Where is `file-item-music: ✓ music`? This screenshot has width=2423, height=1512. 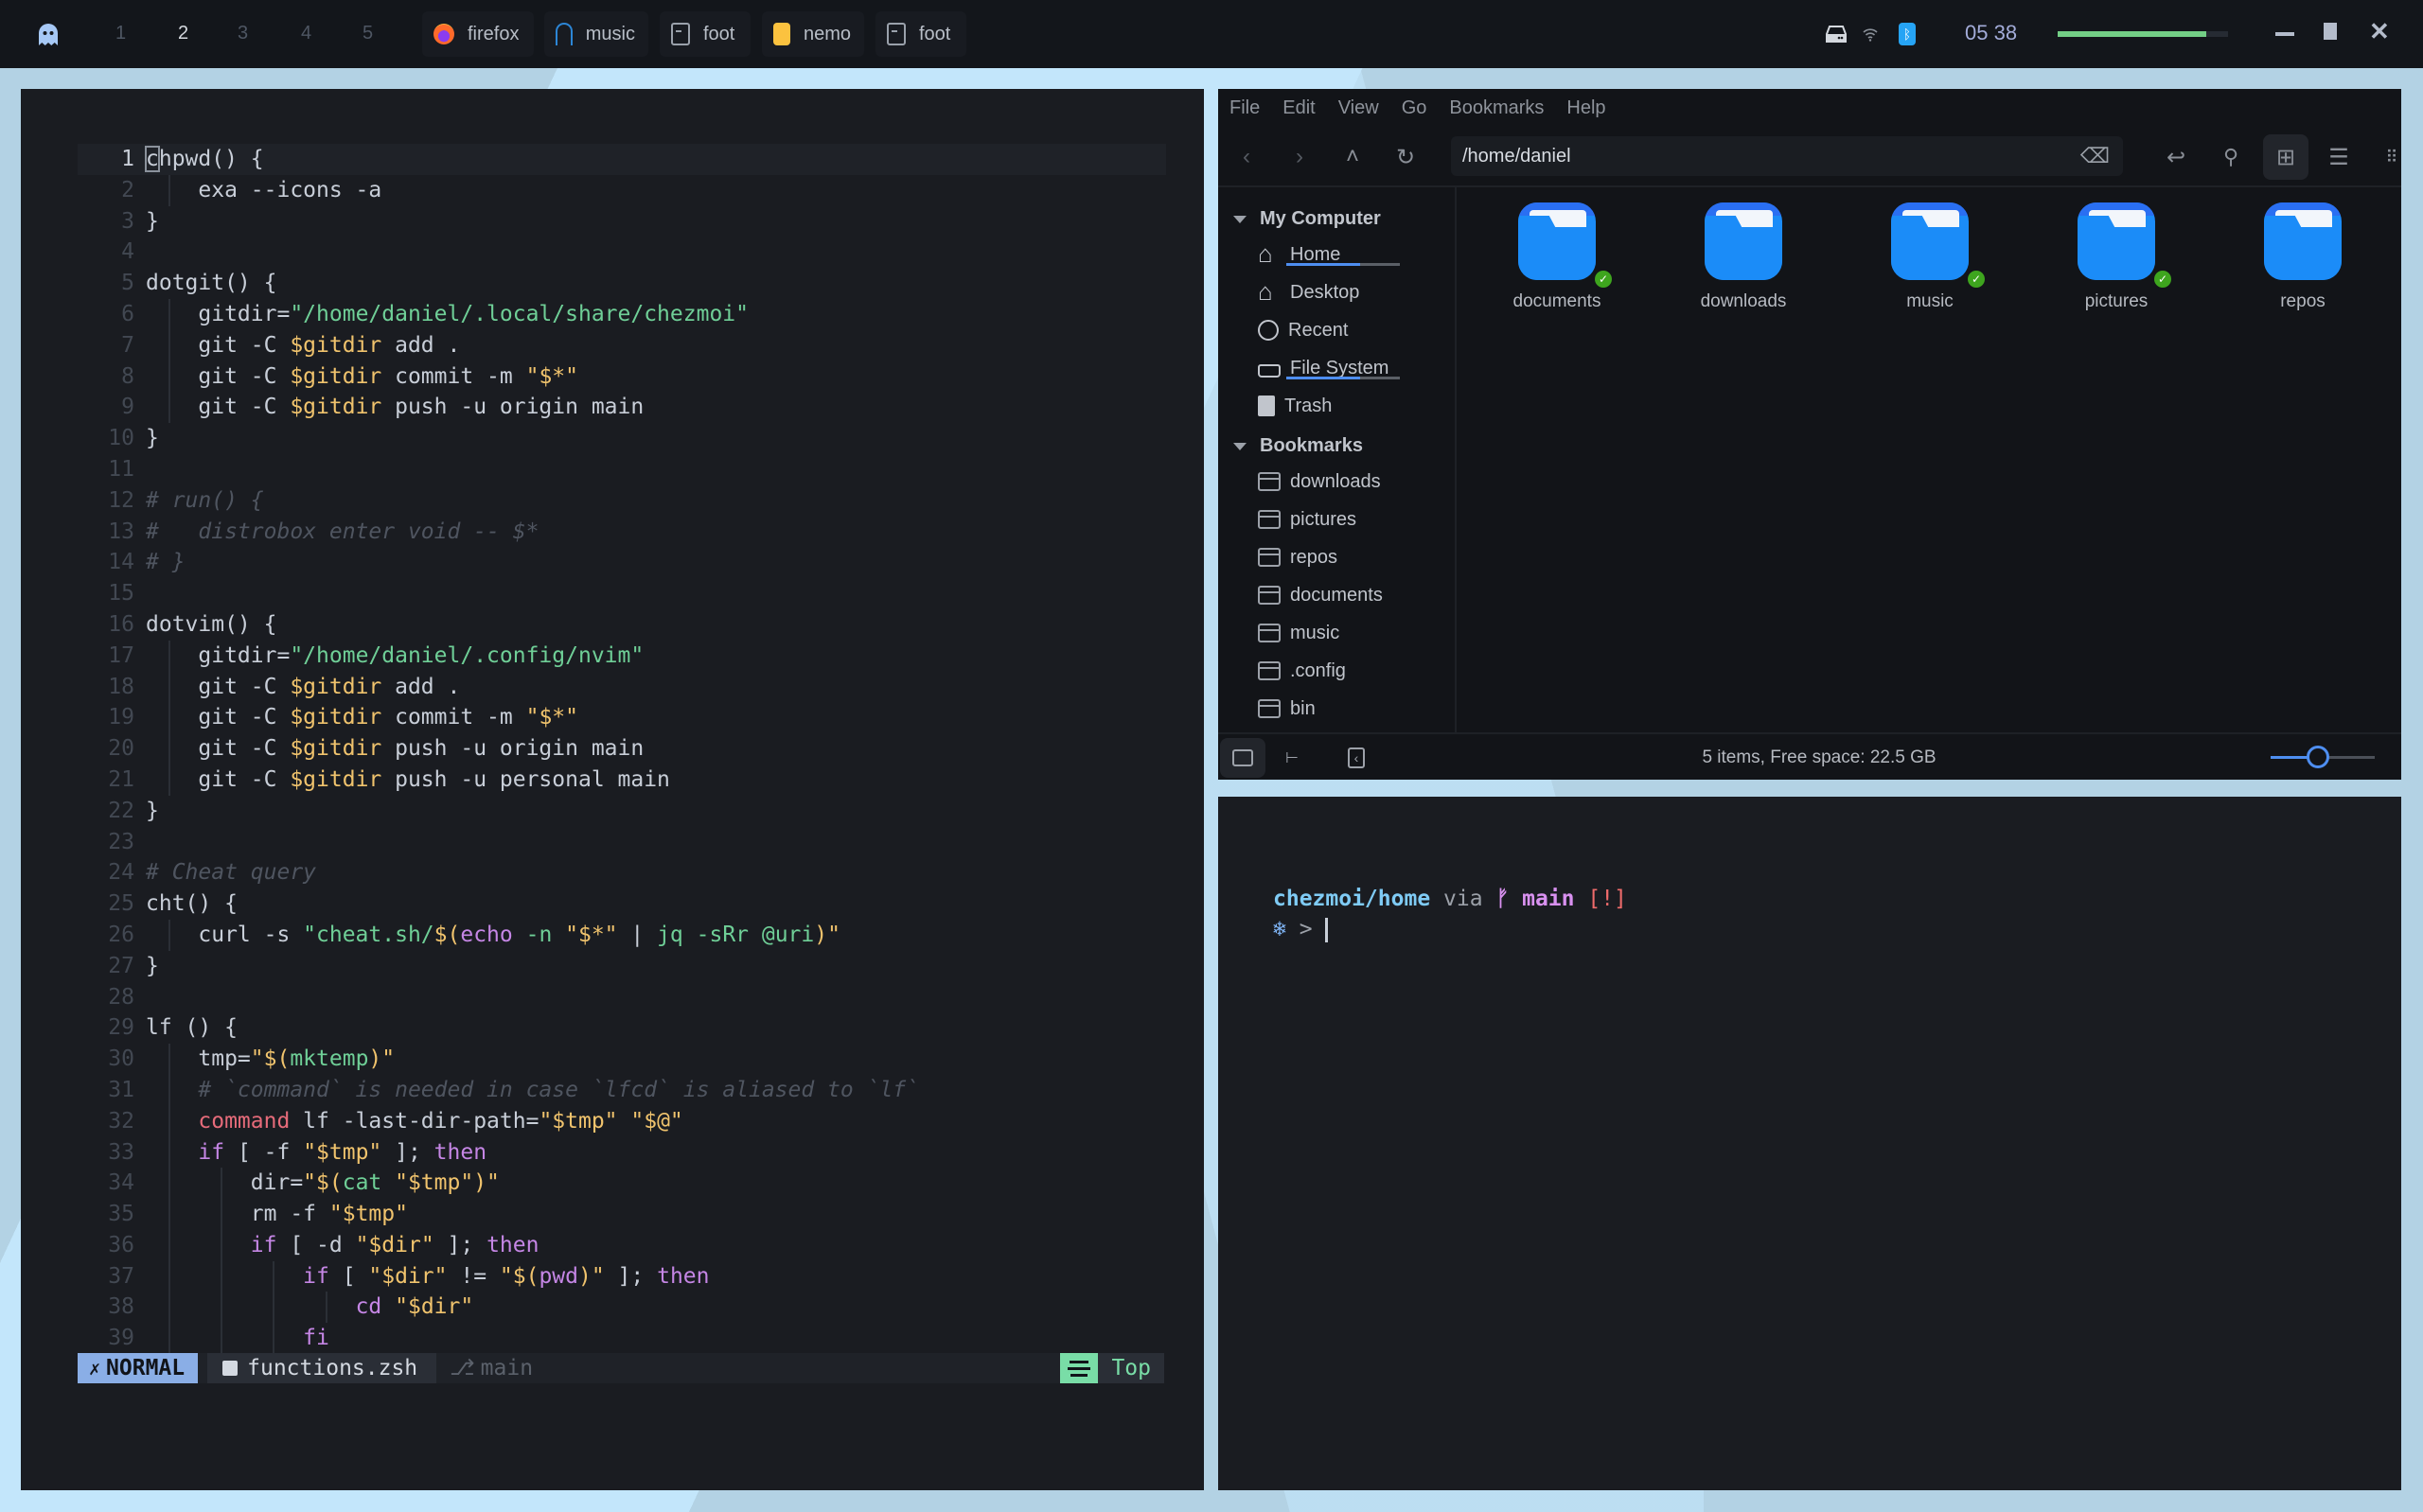
file-item-music: ✓ music is located at coordinates (1930, 257).